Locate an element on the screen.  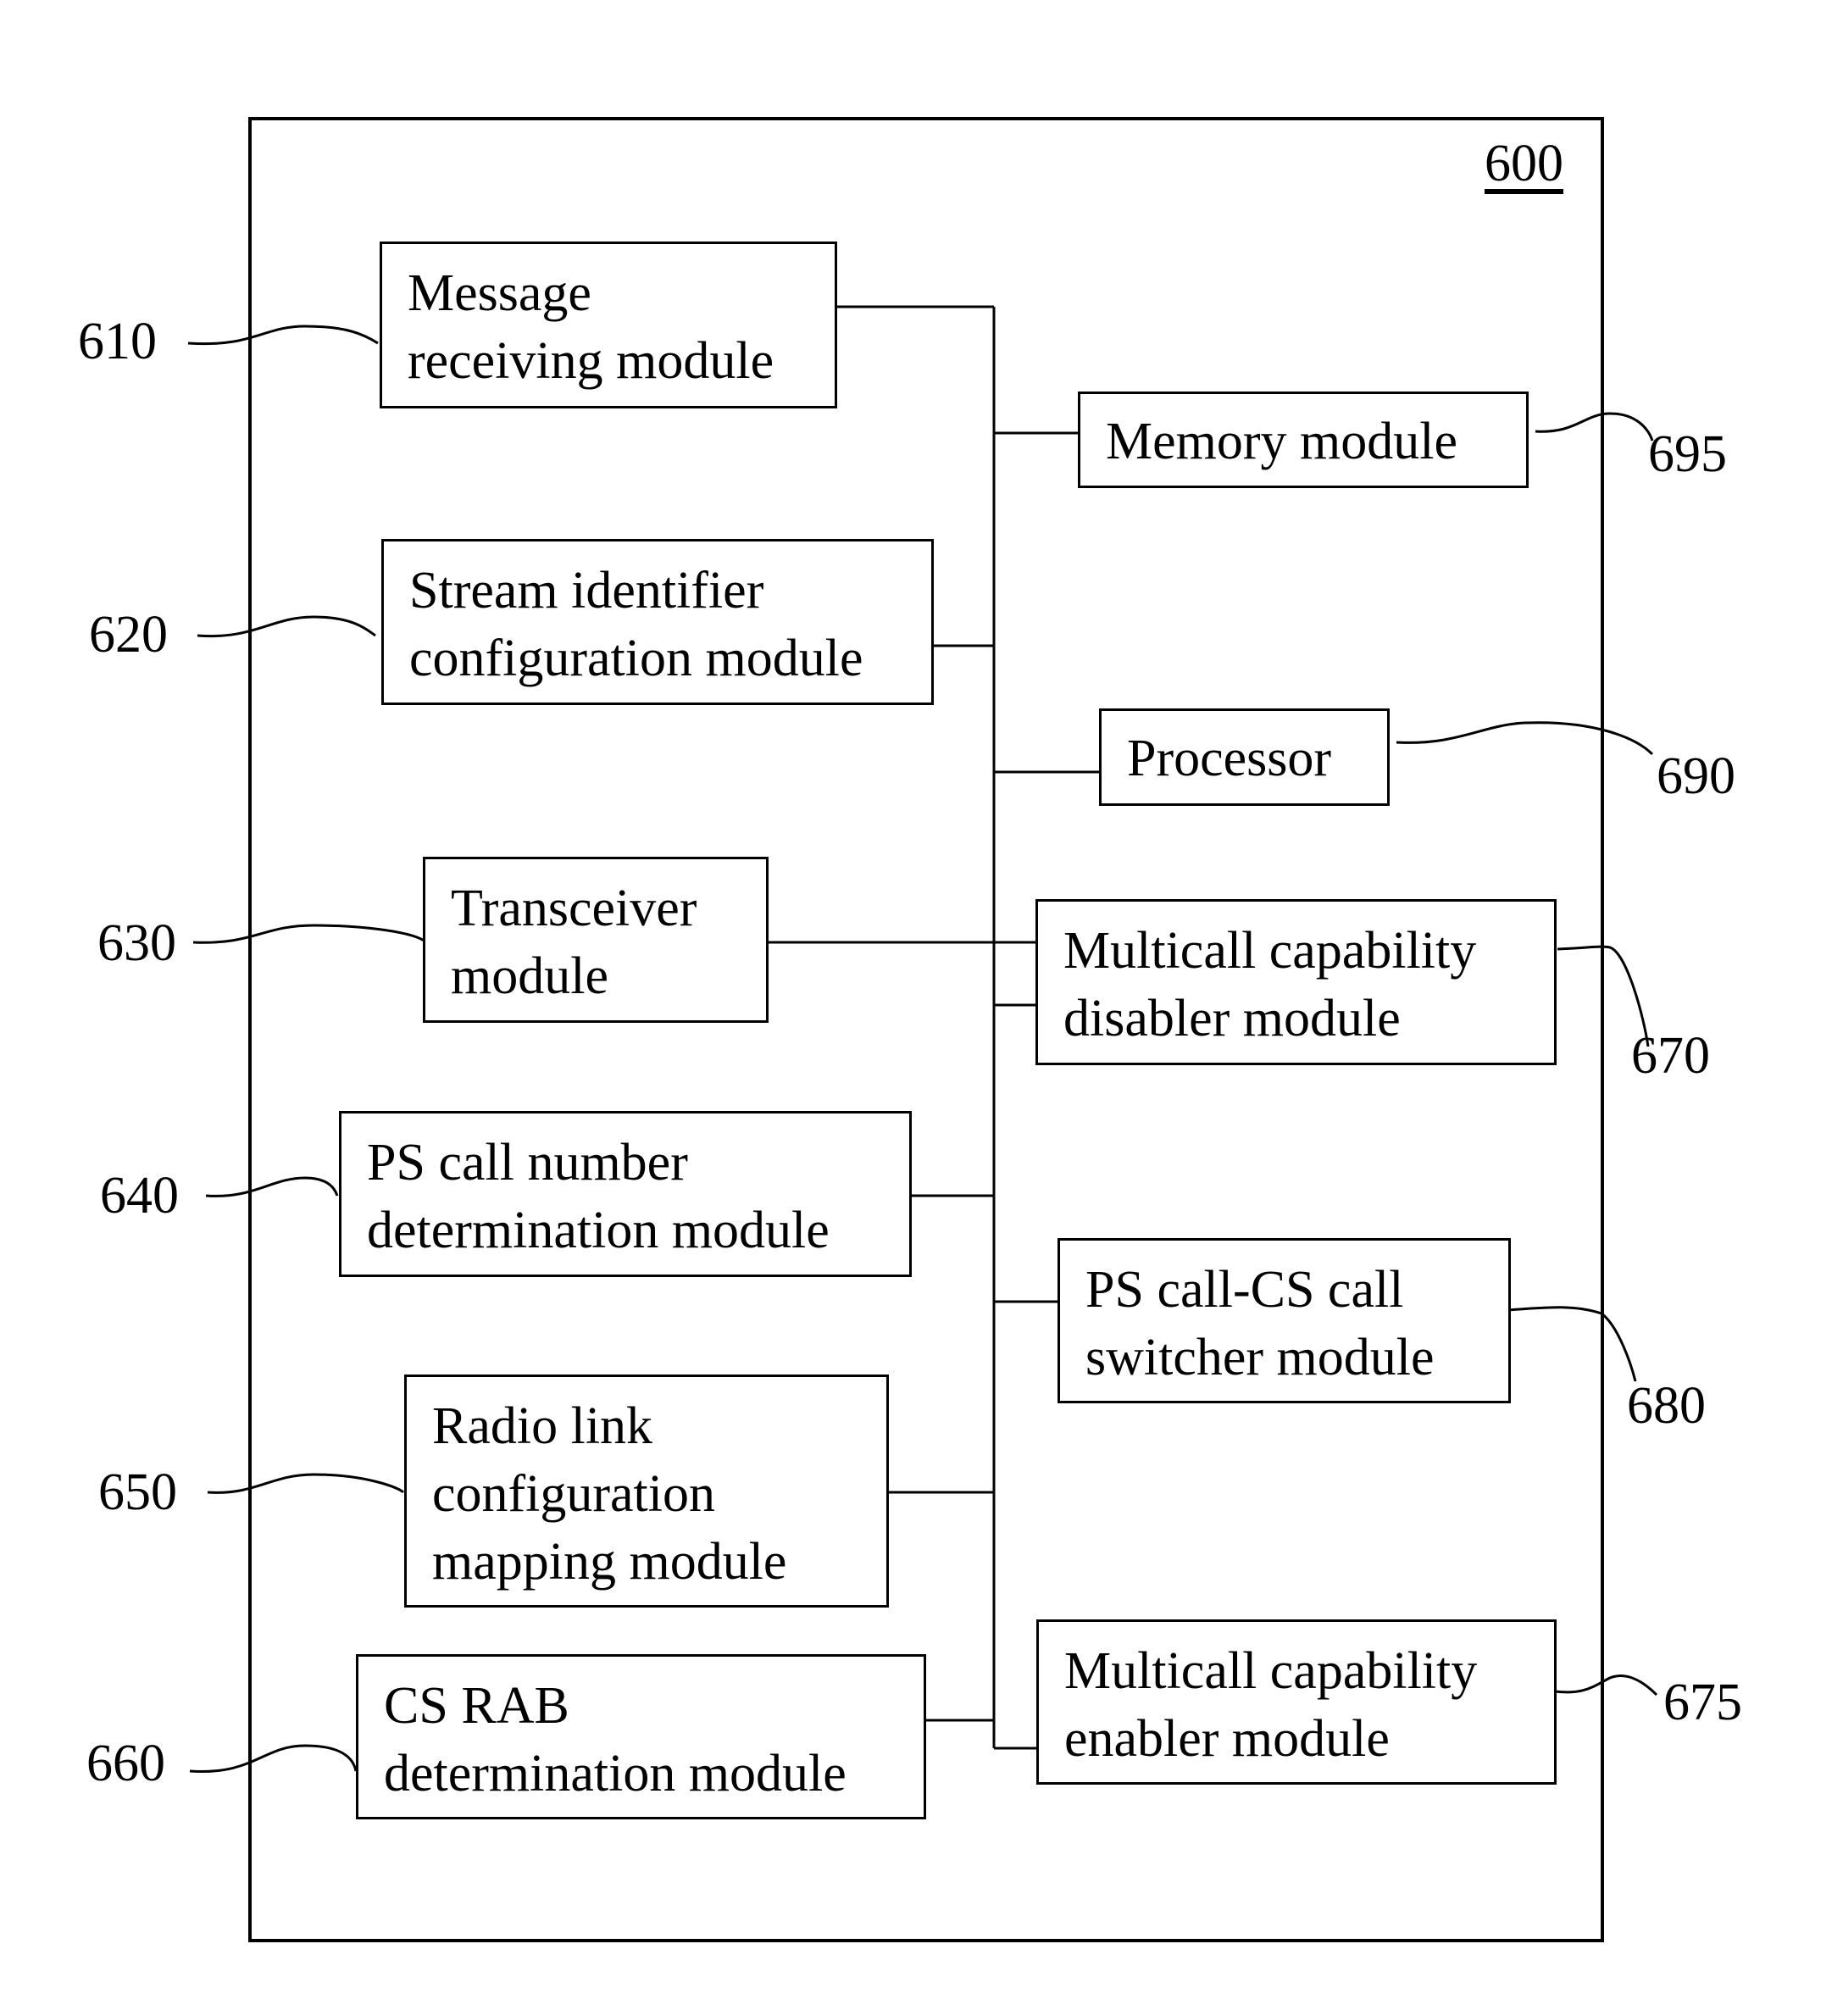
module-memory: Memory module is located at coordinates (1304, 440).